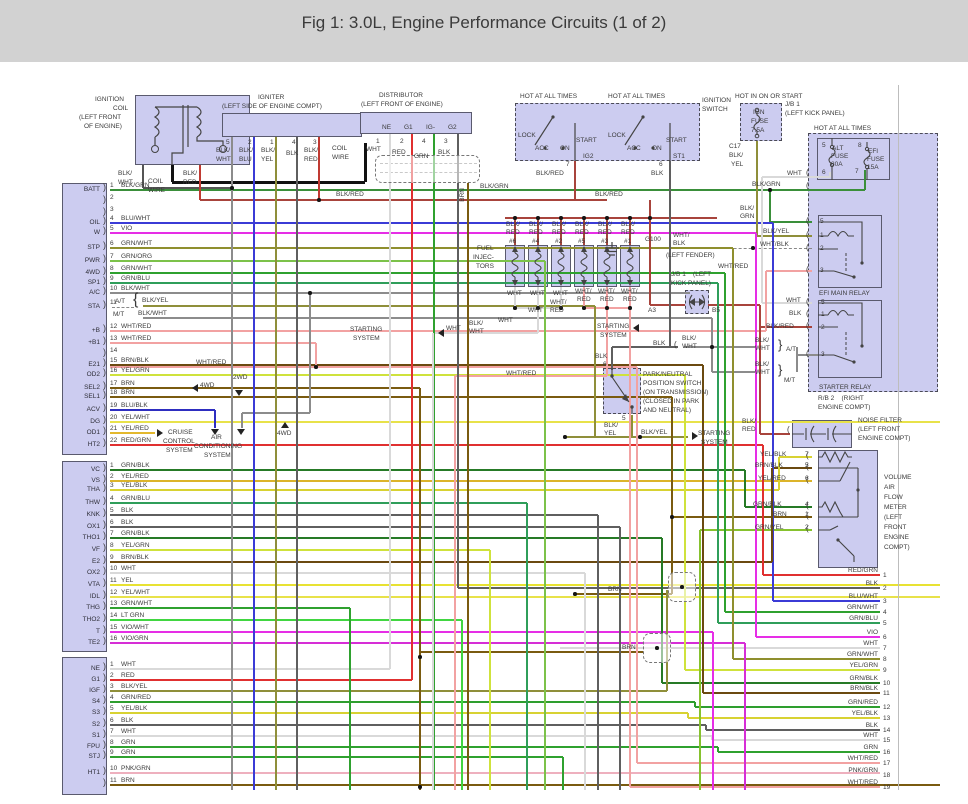 The height and width of the screenshot is (804, 968). What do you see at coordinates (780, 369) in the screenshot?
I see `split-brace: }` at bounding box center [780, 369].